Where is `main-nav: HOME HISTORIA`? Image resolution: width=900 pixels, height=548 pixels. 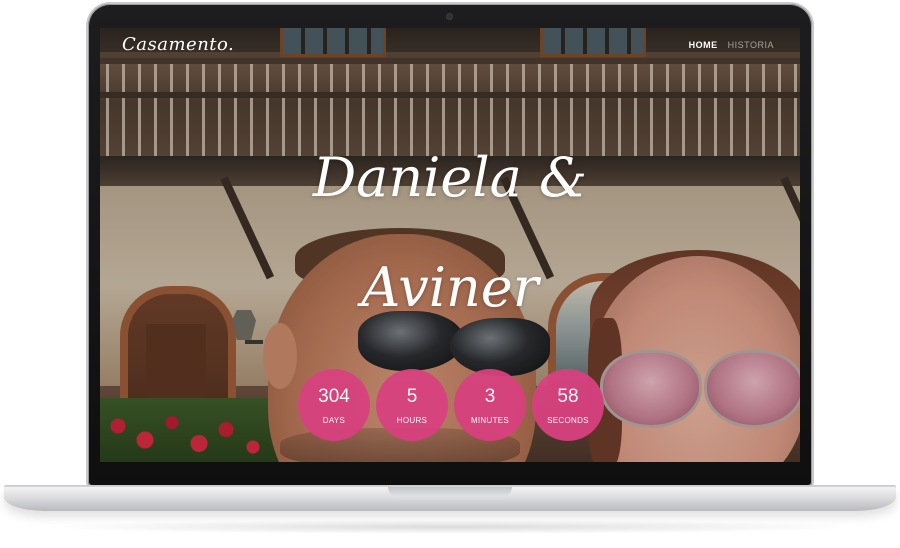 main-nav: HOME HISTORIA is located at coordinates (731, 45).